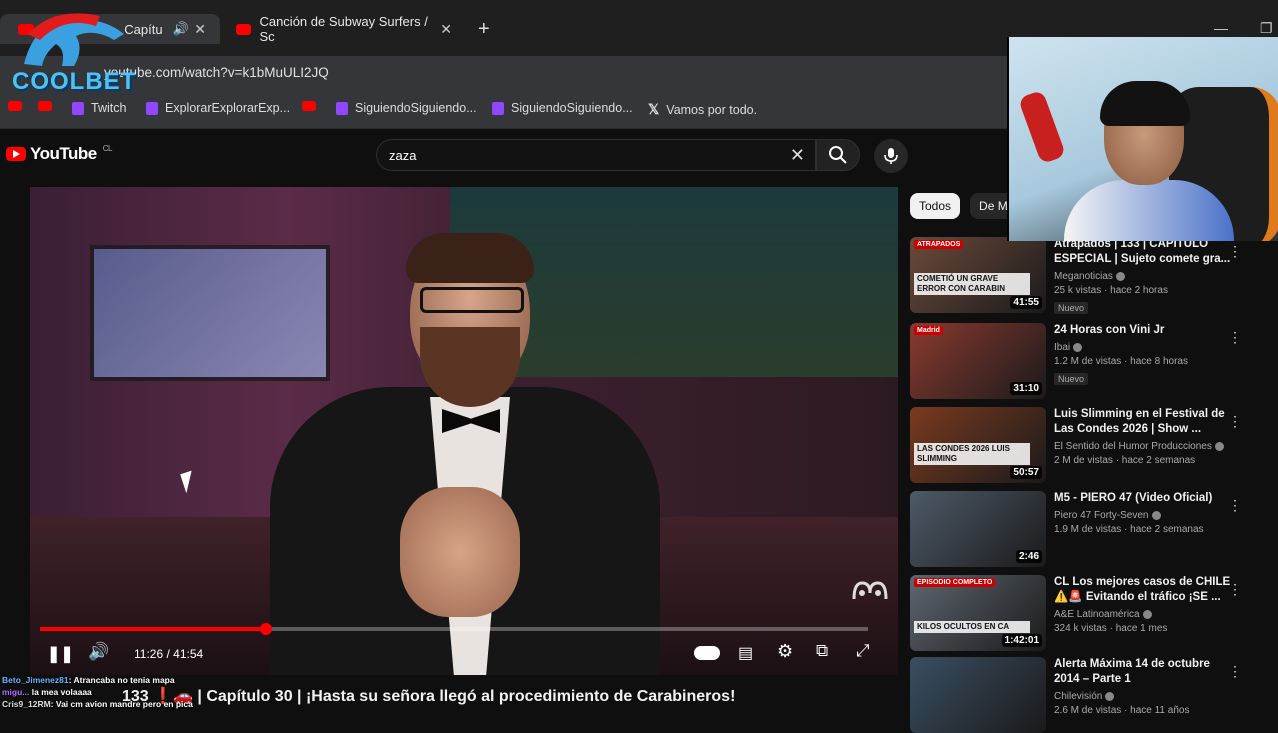  Describe the element at coordinates (1266, 28) in the screenshot. I see `restore-icon: ❐` at that location.